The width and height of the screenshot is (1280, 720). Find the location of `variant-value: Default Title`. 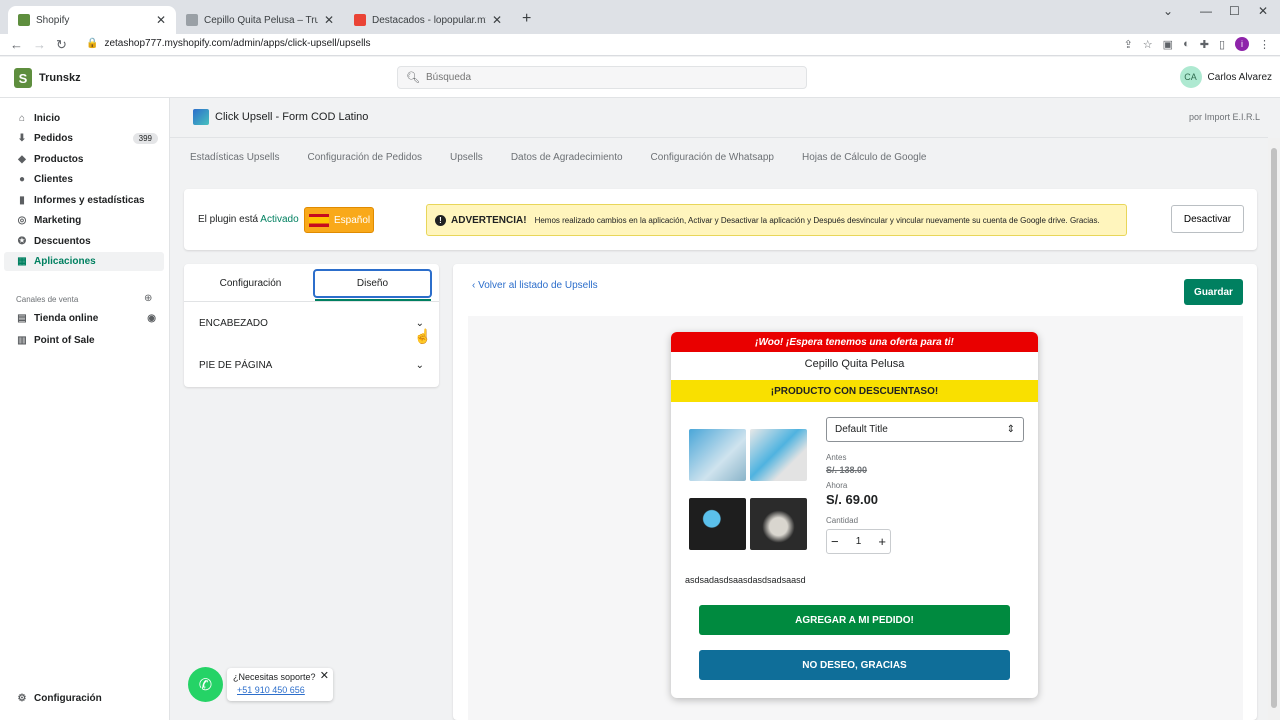

variant-value: Default Title is located at coordinates (861, 429).